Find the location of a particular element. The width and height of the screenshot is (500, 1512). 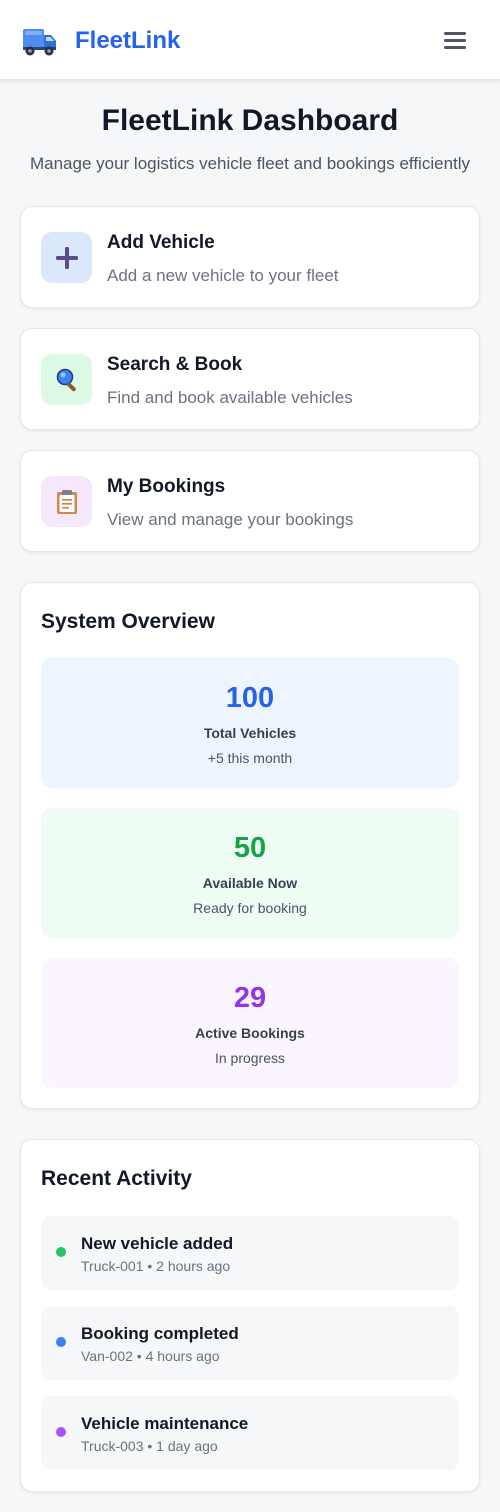

brand-logo: FleetLink is located at coordinates (101, 41).